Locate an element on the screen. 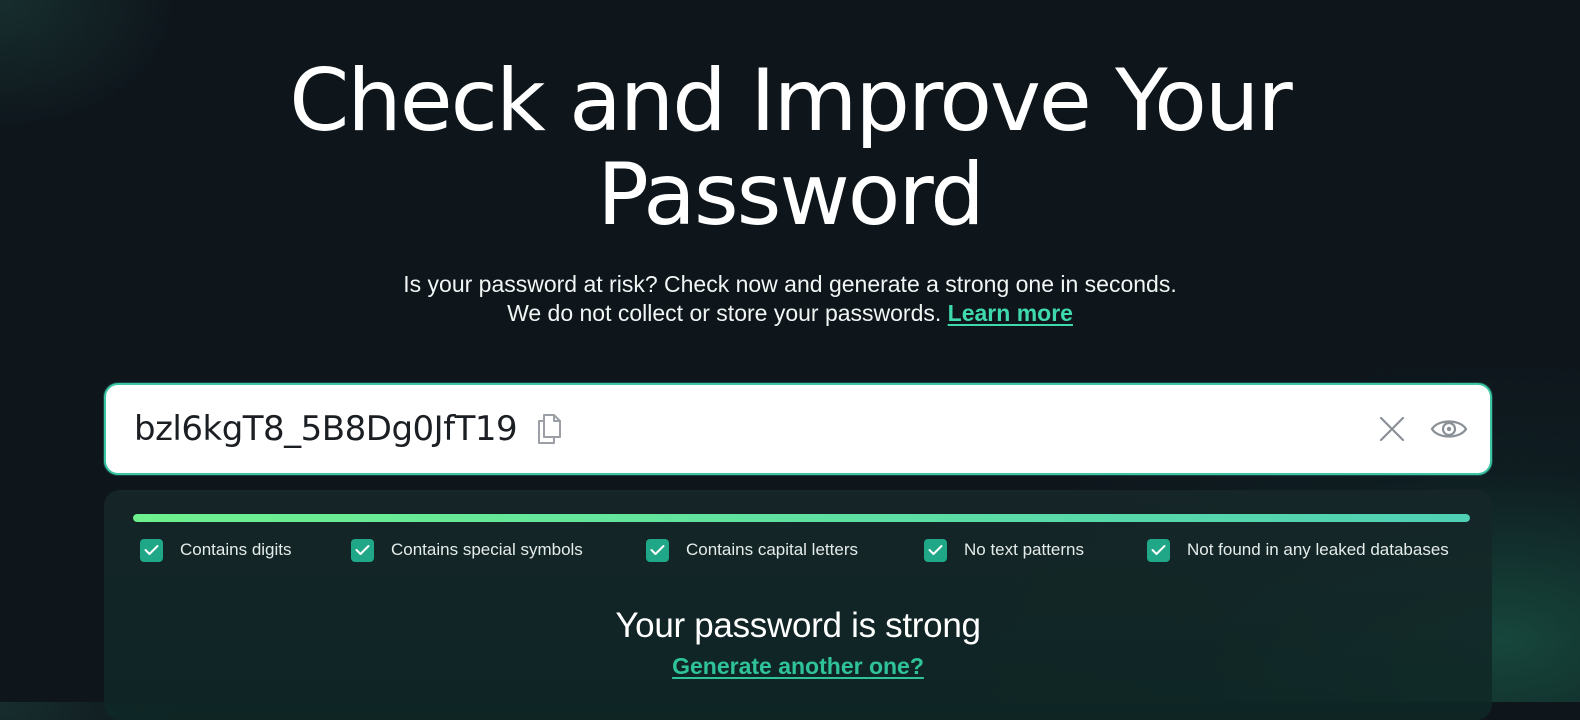  strength-bar-fill is located at coordinates (801, 518).